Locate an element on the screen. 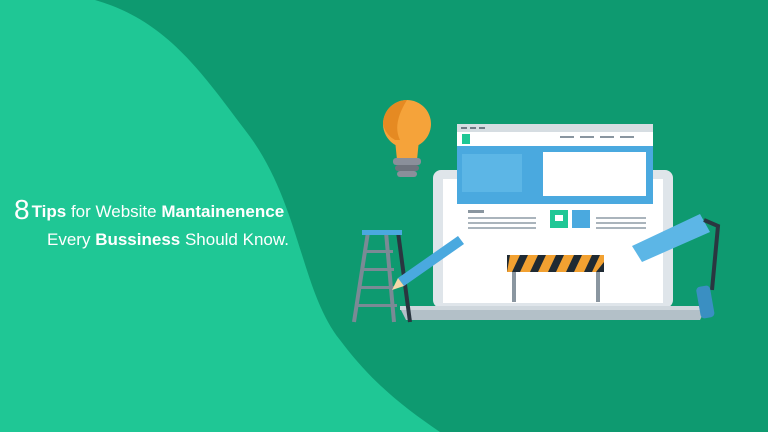 The height and width of the screenshot is (432, 768). light-bulb-icon is located at coordinates (407, 138).